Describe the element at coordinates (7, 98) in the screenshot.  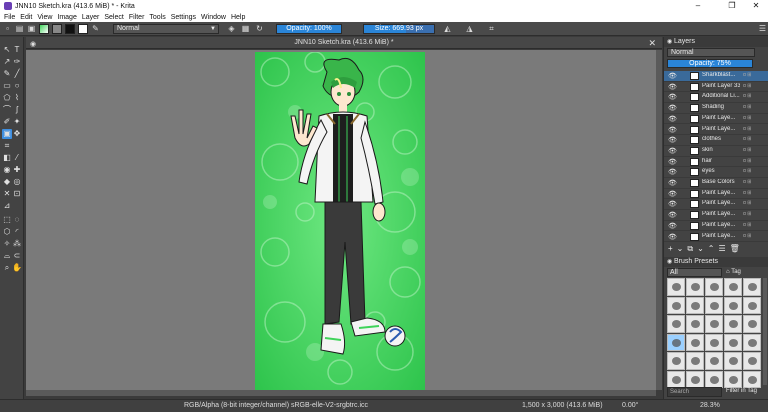
I see `polygon-tool-icon: ⬠` at that location.